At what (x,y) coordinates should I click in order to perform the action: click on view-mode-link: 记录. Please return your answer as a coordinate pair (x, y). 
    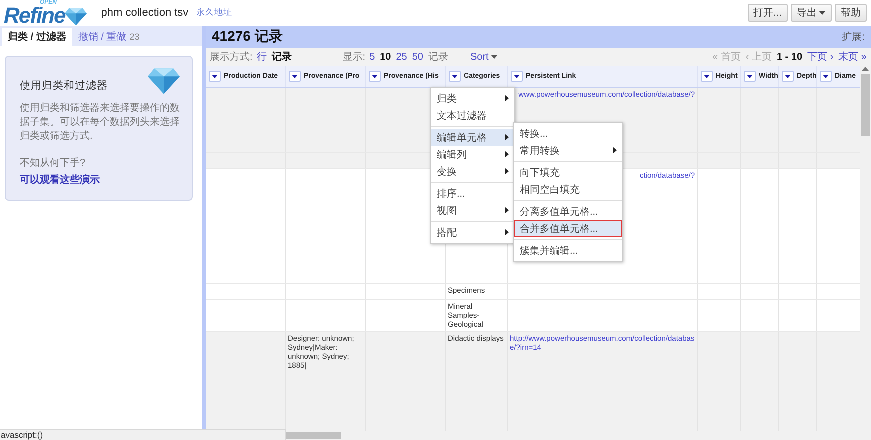
    Looking at the image, I should click on (282, 57).